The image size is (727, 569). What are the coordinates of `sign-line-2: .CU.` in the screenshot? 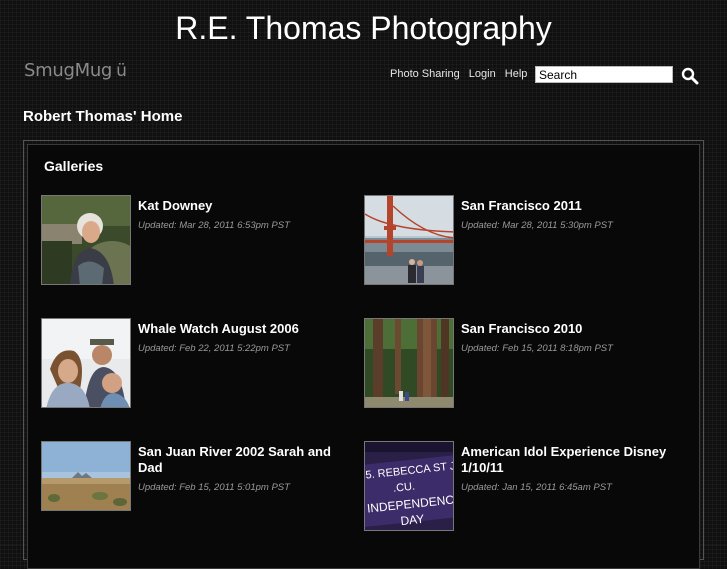 It's located at (403, 488).